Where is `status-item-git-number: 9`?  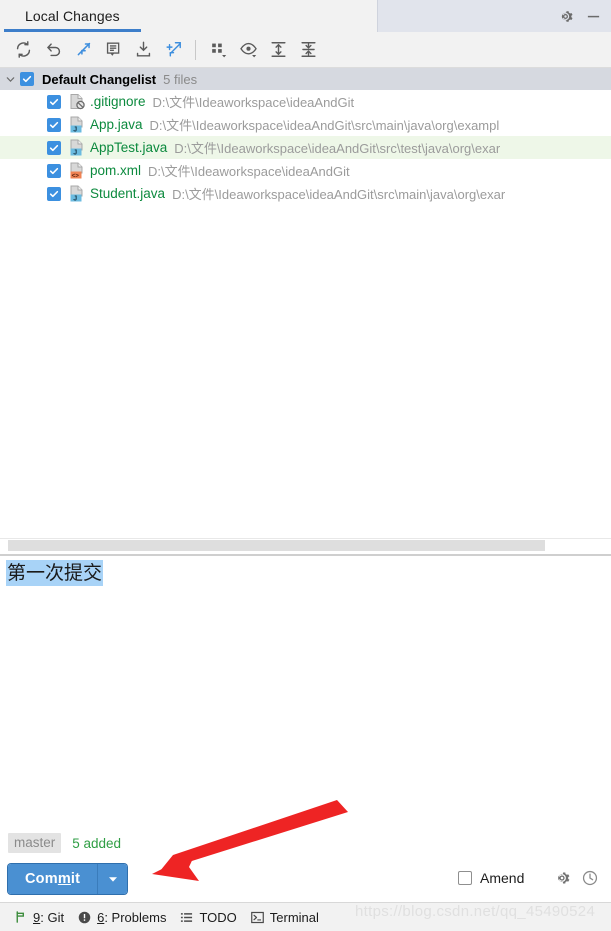 status-item-git-number: 9 is located at coordinates (37, 917).